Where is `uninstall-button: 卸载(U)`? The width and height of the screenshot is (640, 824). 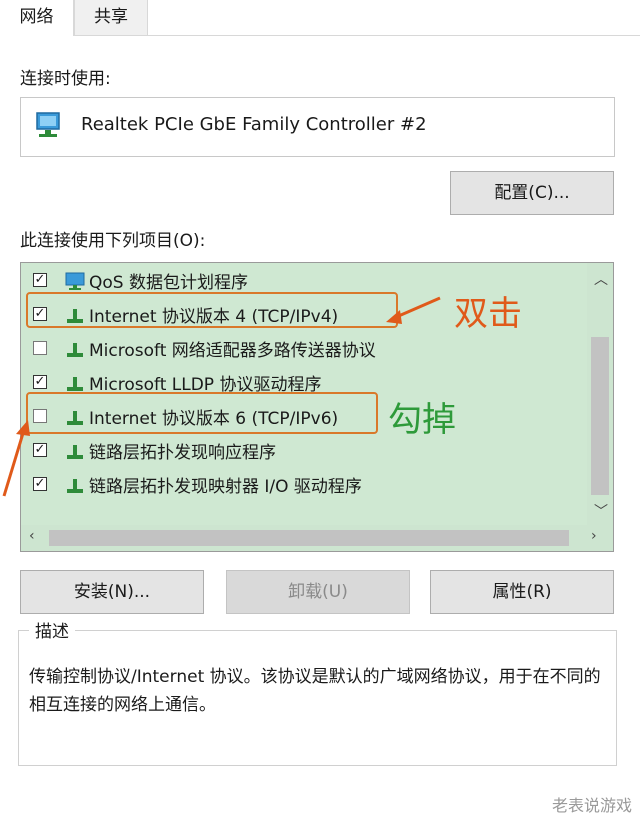
uninstall-button: 卸载(U) is located at coordinates (318, 592).